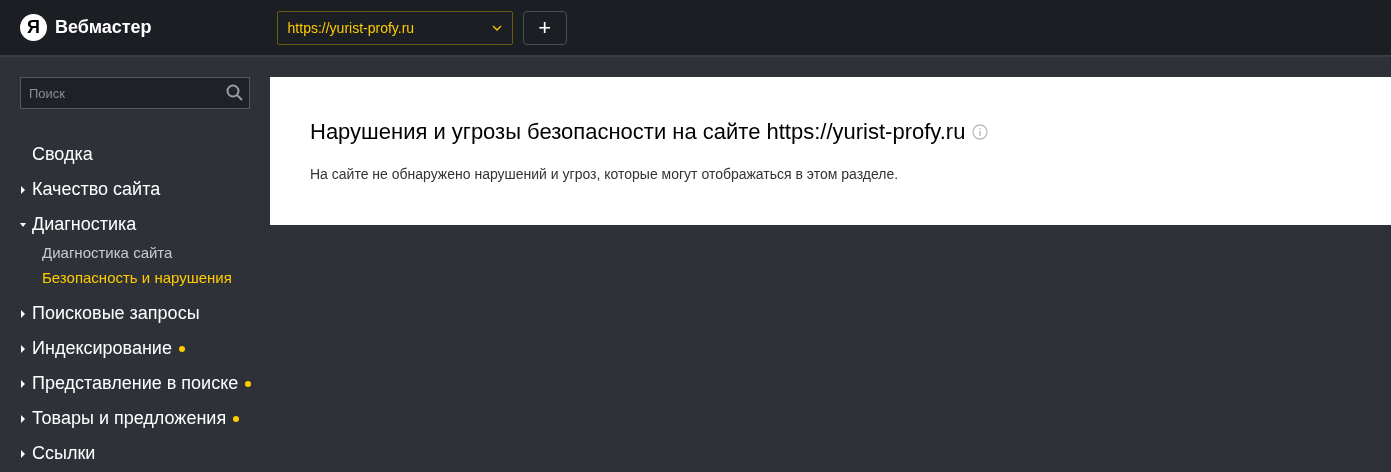  I want to click on nav-subitem: Диагностика сайта, so click(145, 252).